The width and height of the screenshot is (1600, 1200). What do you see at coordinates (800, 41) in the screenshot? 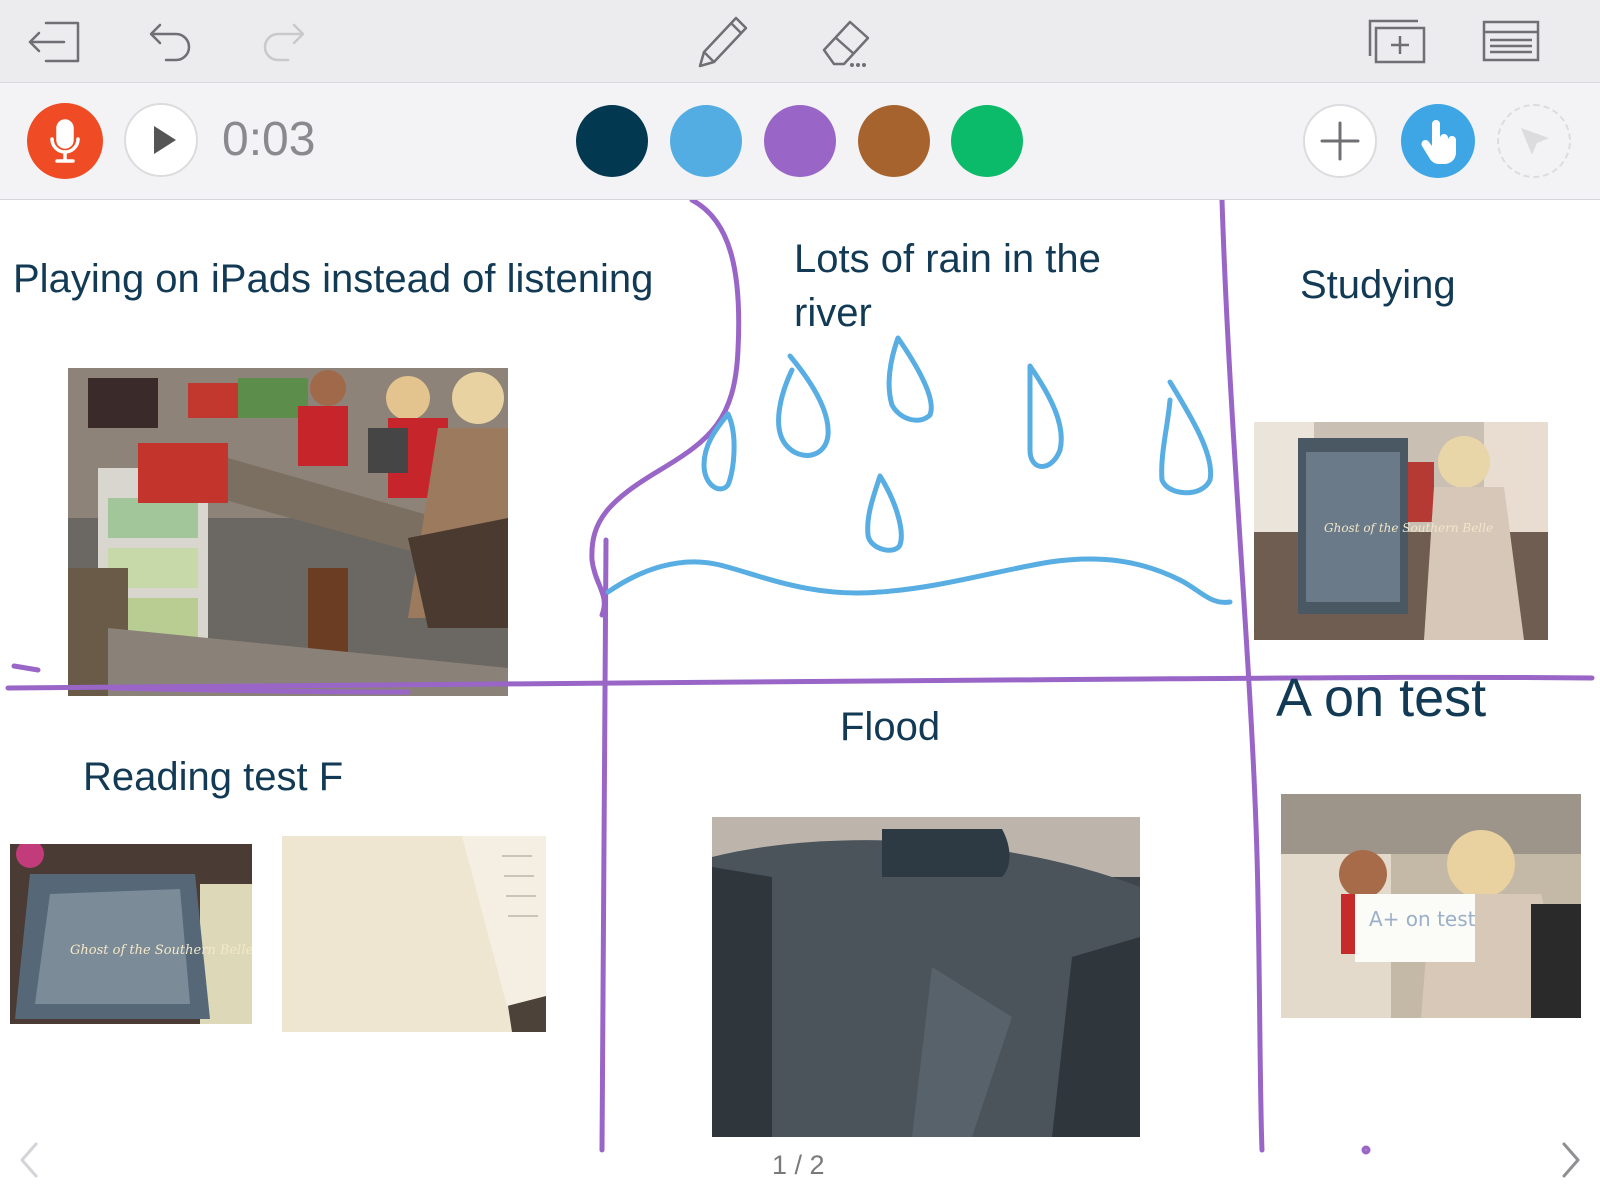
I see `top-bar` at bounding box center [800, 41].